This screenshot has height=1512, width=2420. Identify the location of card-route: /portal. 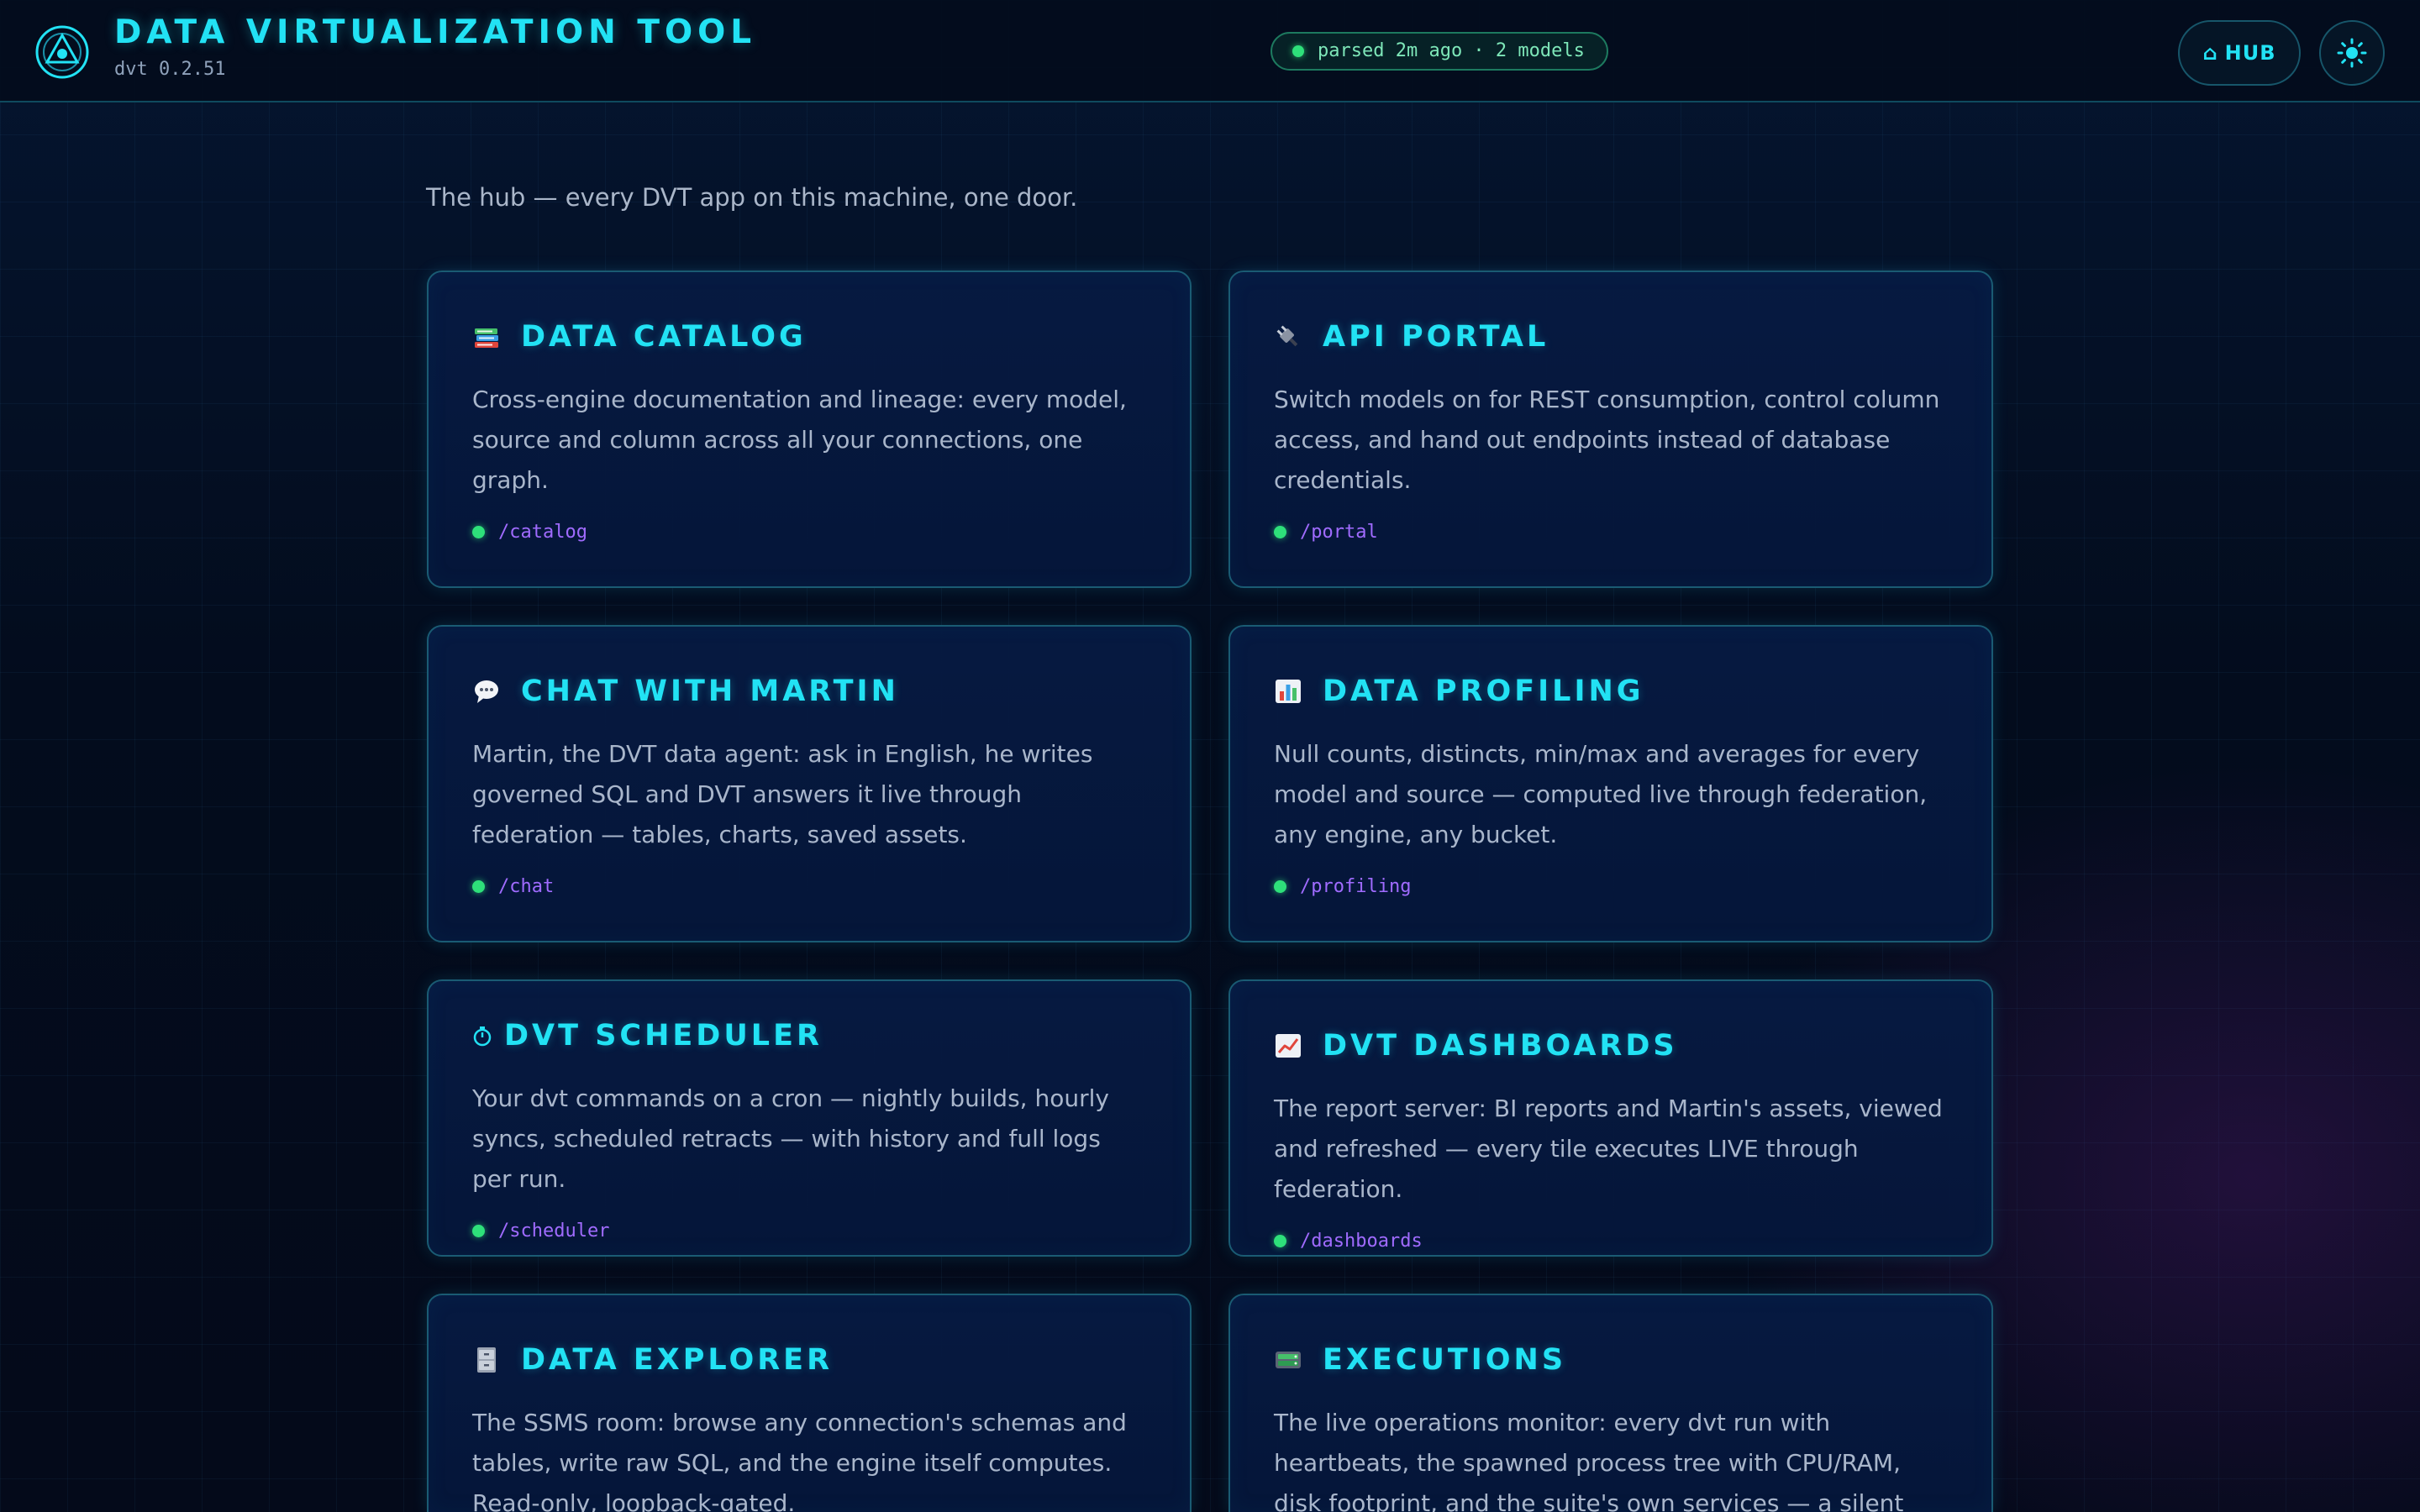
(1611, 531).